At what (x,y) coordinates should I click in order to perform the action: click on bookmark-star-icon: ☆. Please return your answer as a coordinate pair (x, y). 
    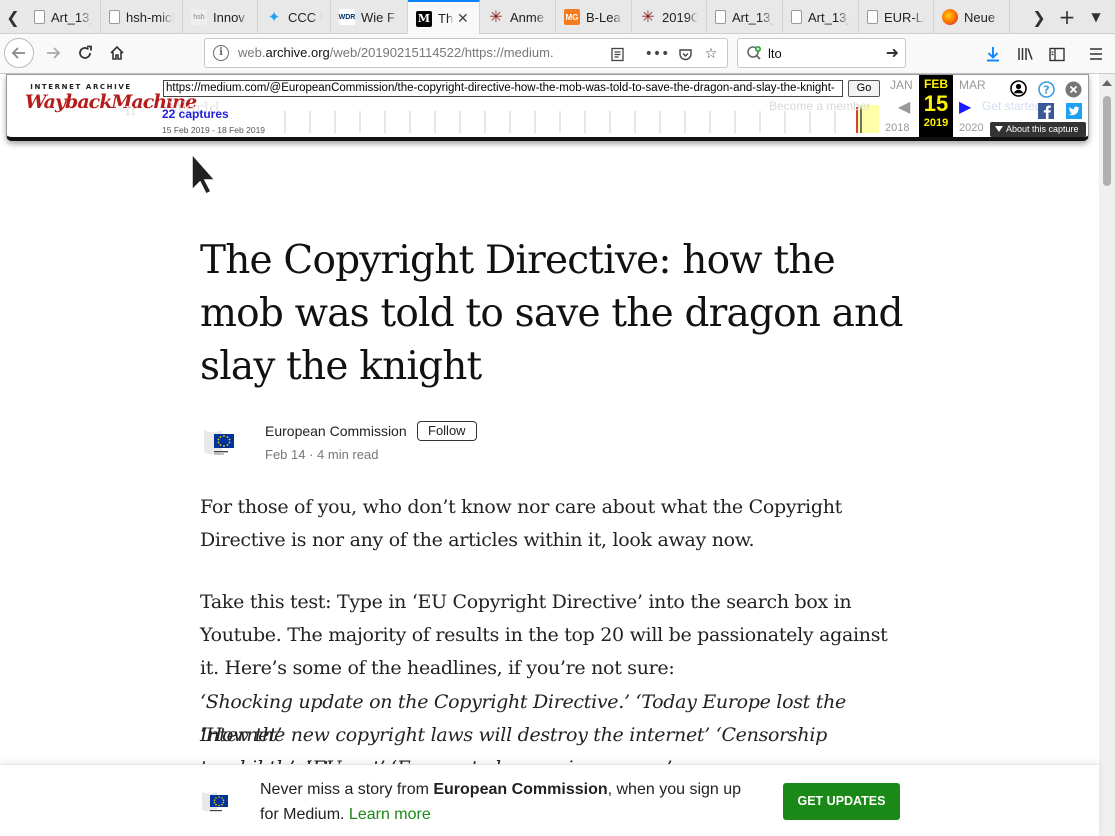
    Looking at the image, I should click on (711, 54).